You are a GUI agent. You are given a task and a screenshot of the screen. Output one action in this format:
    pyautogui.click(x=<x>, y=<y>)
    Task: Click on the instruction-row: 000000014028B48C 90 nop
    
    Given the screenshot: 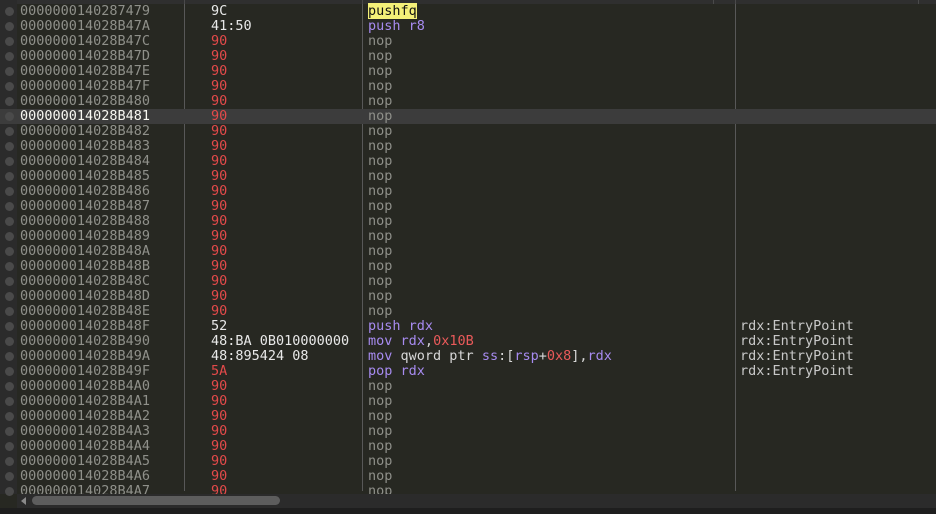 What is the action you would take?
    pyautogui.click(x=468, y=281)
    